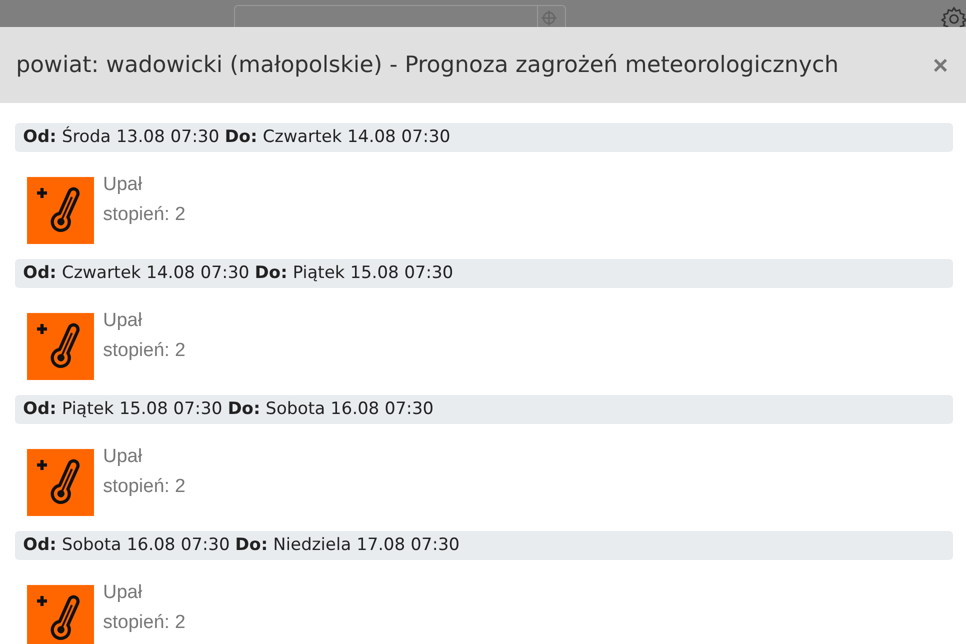  I want to click on period-heading: Od: Środa 13.08 07:30 Do: Czwartek 14.08 07:30, so click(484, 137).